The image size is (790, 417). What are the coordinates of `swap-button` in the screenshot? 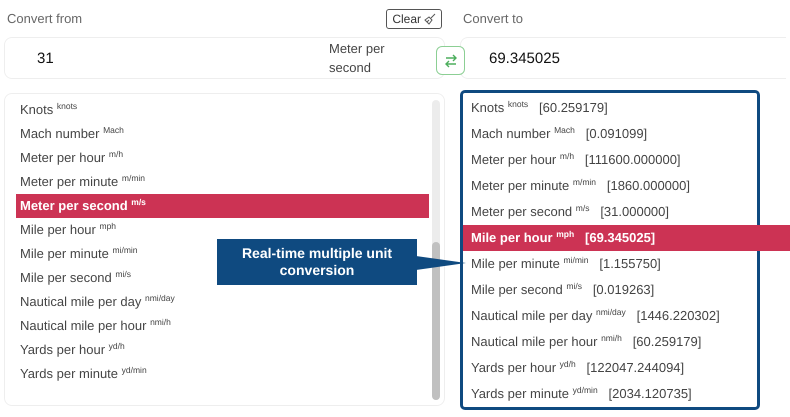 It's located at (450, 60).